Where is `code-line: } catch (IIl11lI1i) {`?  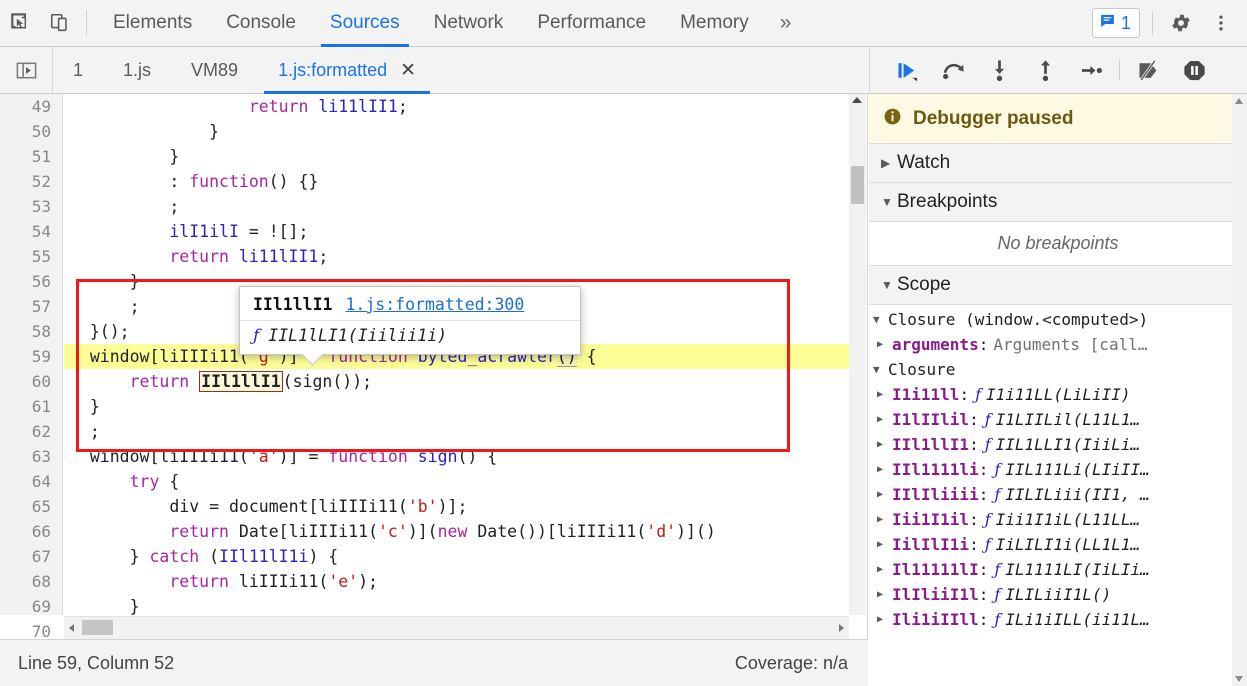 code-line: } catch (IIl11lI1i) { is located at coordinates (459, 556).